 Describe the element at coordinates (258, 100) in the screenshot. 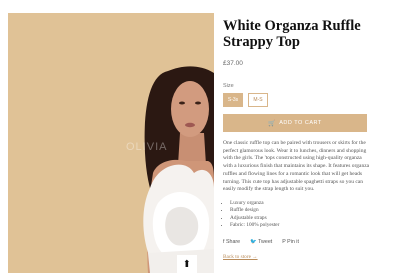

I see `size-option-m: M-S` at that location.